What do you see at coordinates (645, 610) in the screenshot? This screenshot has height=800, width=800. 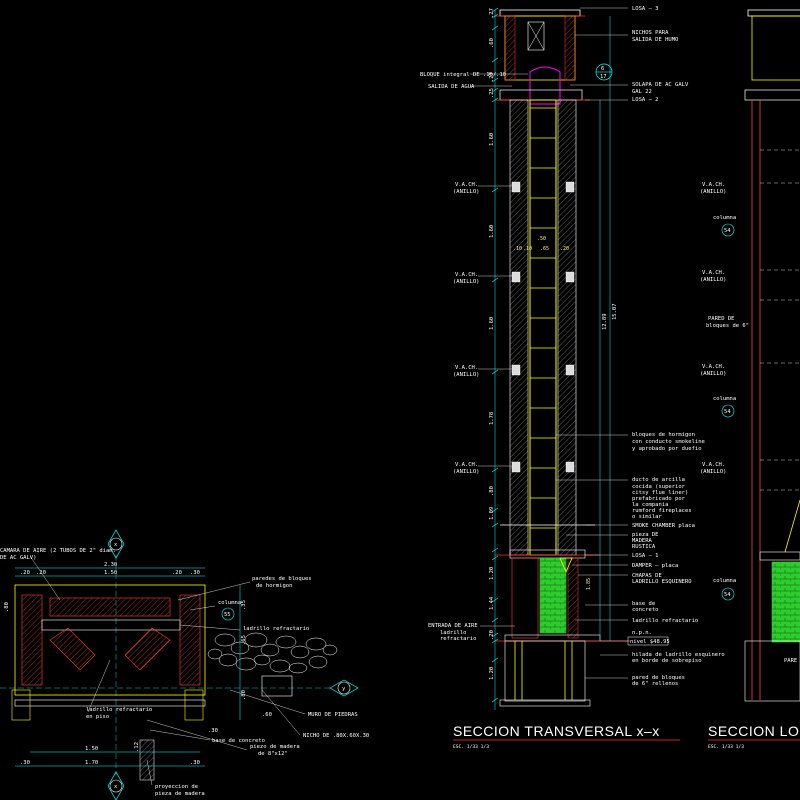 I see `label-base-hormigon-2: concreto` at bounding box center [645, 610].